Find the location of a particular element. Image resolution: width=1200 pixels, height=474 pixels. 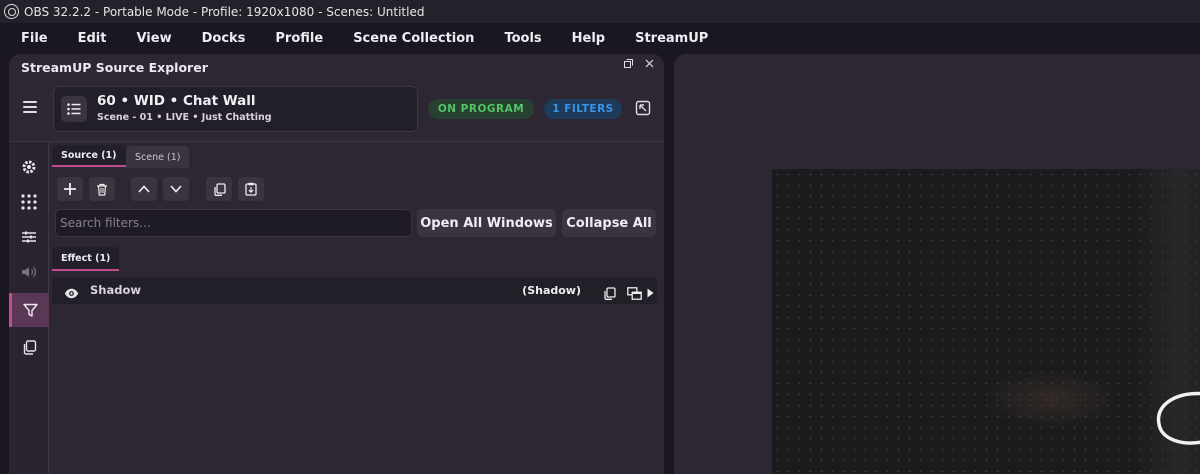

copy-filters-button is located at coordinates (219, 189).